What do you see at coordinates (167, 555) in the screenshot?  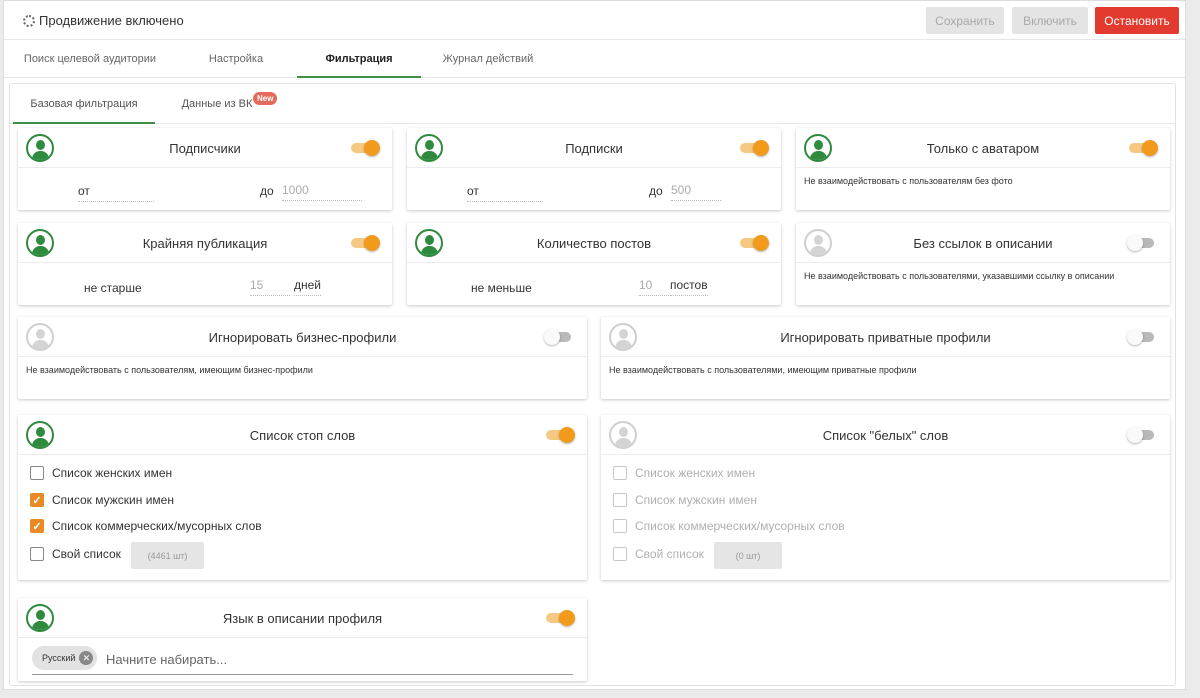 I see `custom-list-count-button: (4461 шт)` at bounding box center [167, 555].